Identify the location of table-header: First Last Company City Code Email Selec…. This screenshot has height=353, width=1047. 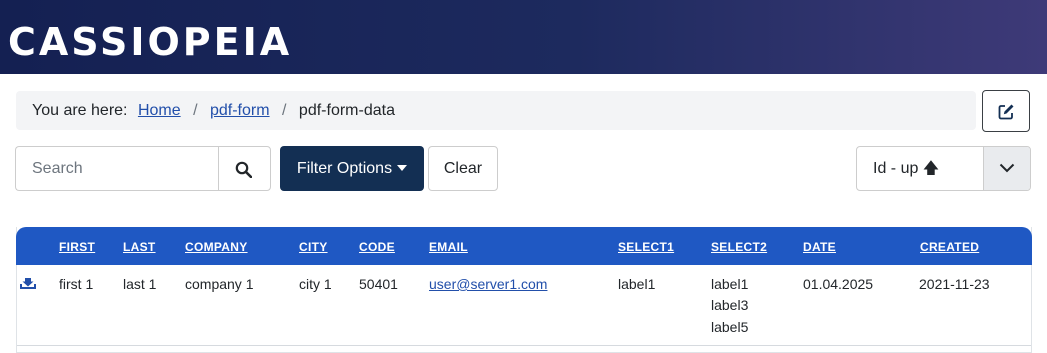
(524, 246).